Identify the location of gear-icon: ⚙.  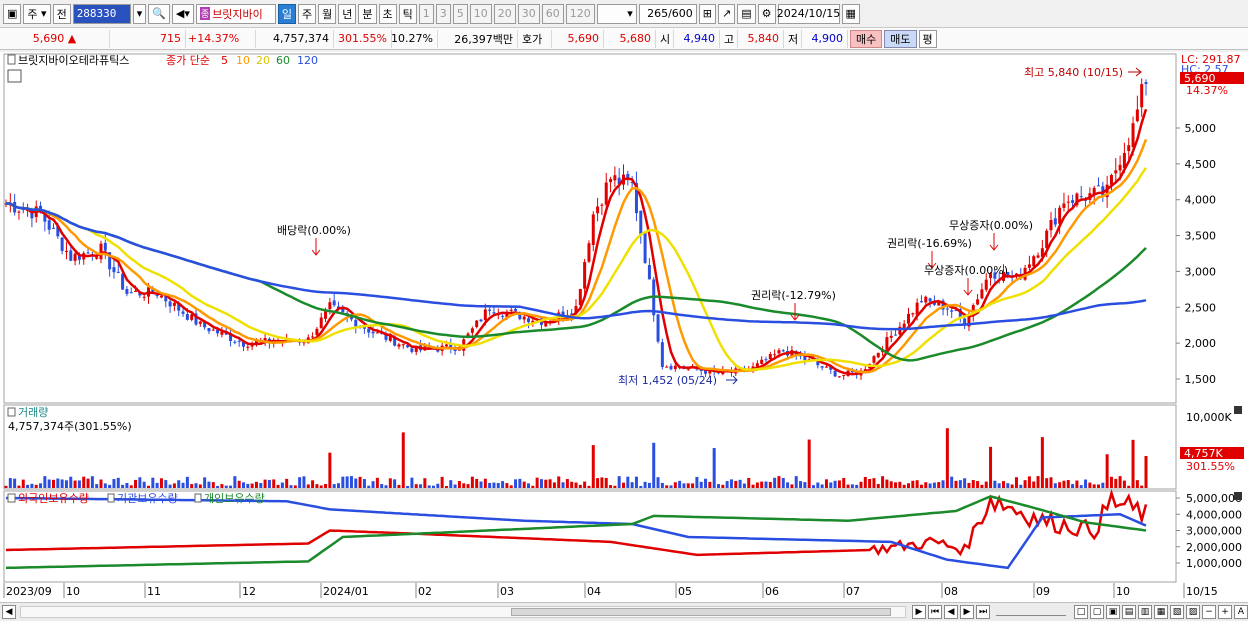
(766, 13).